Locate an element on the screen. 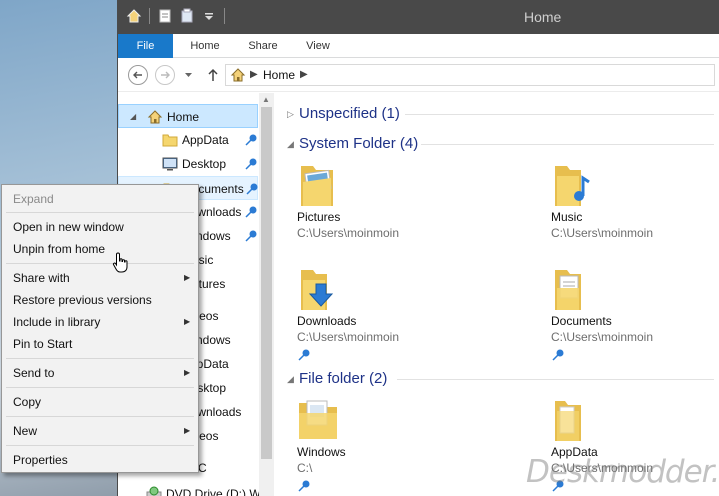 The height and width of the screenshot is (496, 719). item-name: Windows is located at coordinates (321, 452).